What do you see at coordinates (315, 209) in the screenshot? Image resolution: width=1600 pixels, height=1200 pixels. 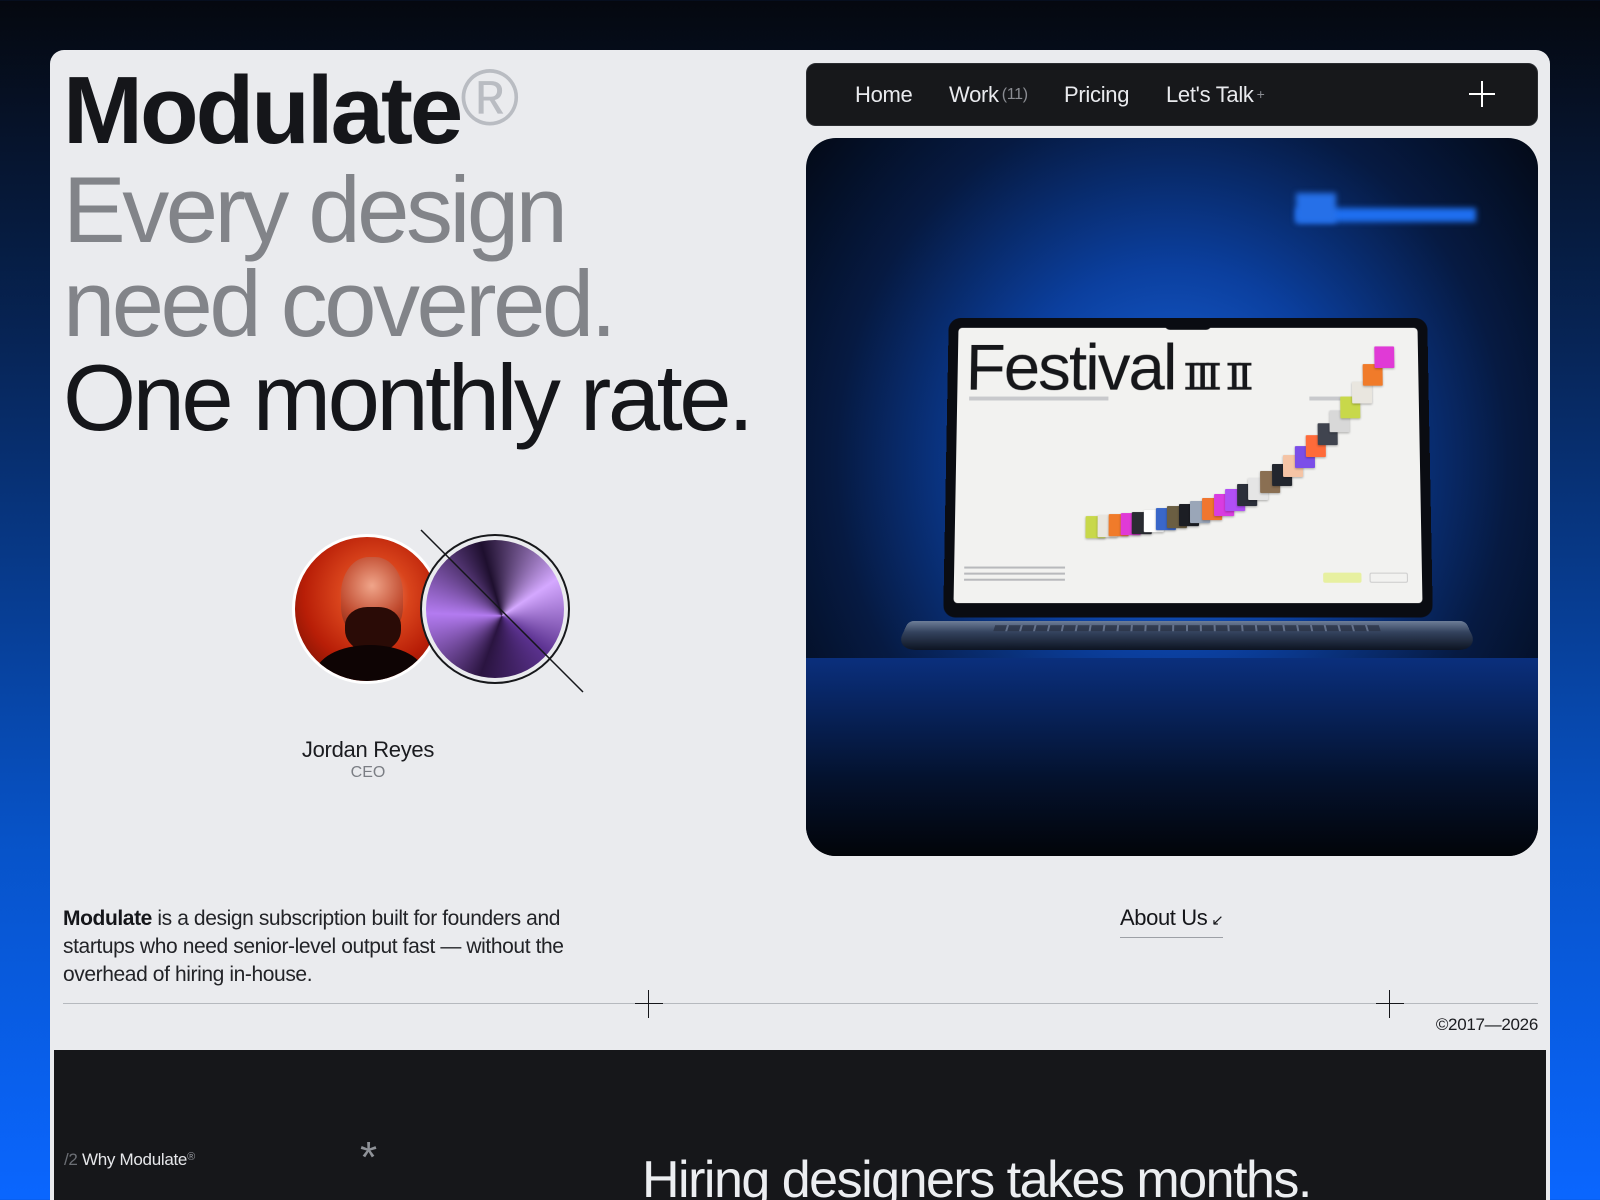 I see `headline-line-2: Every design` at bounding box center [315, 209].